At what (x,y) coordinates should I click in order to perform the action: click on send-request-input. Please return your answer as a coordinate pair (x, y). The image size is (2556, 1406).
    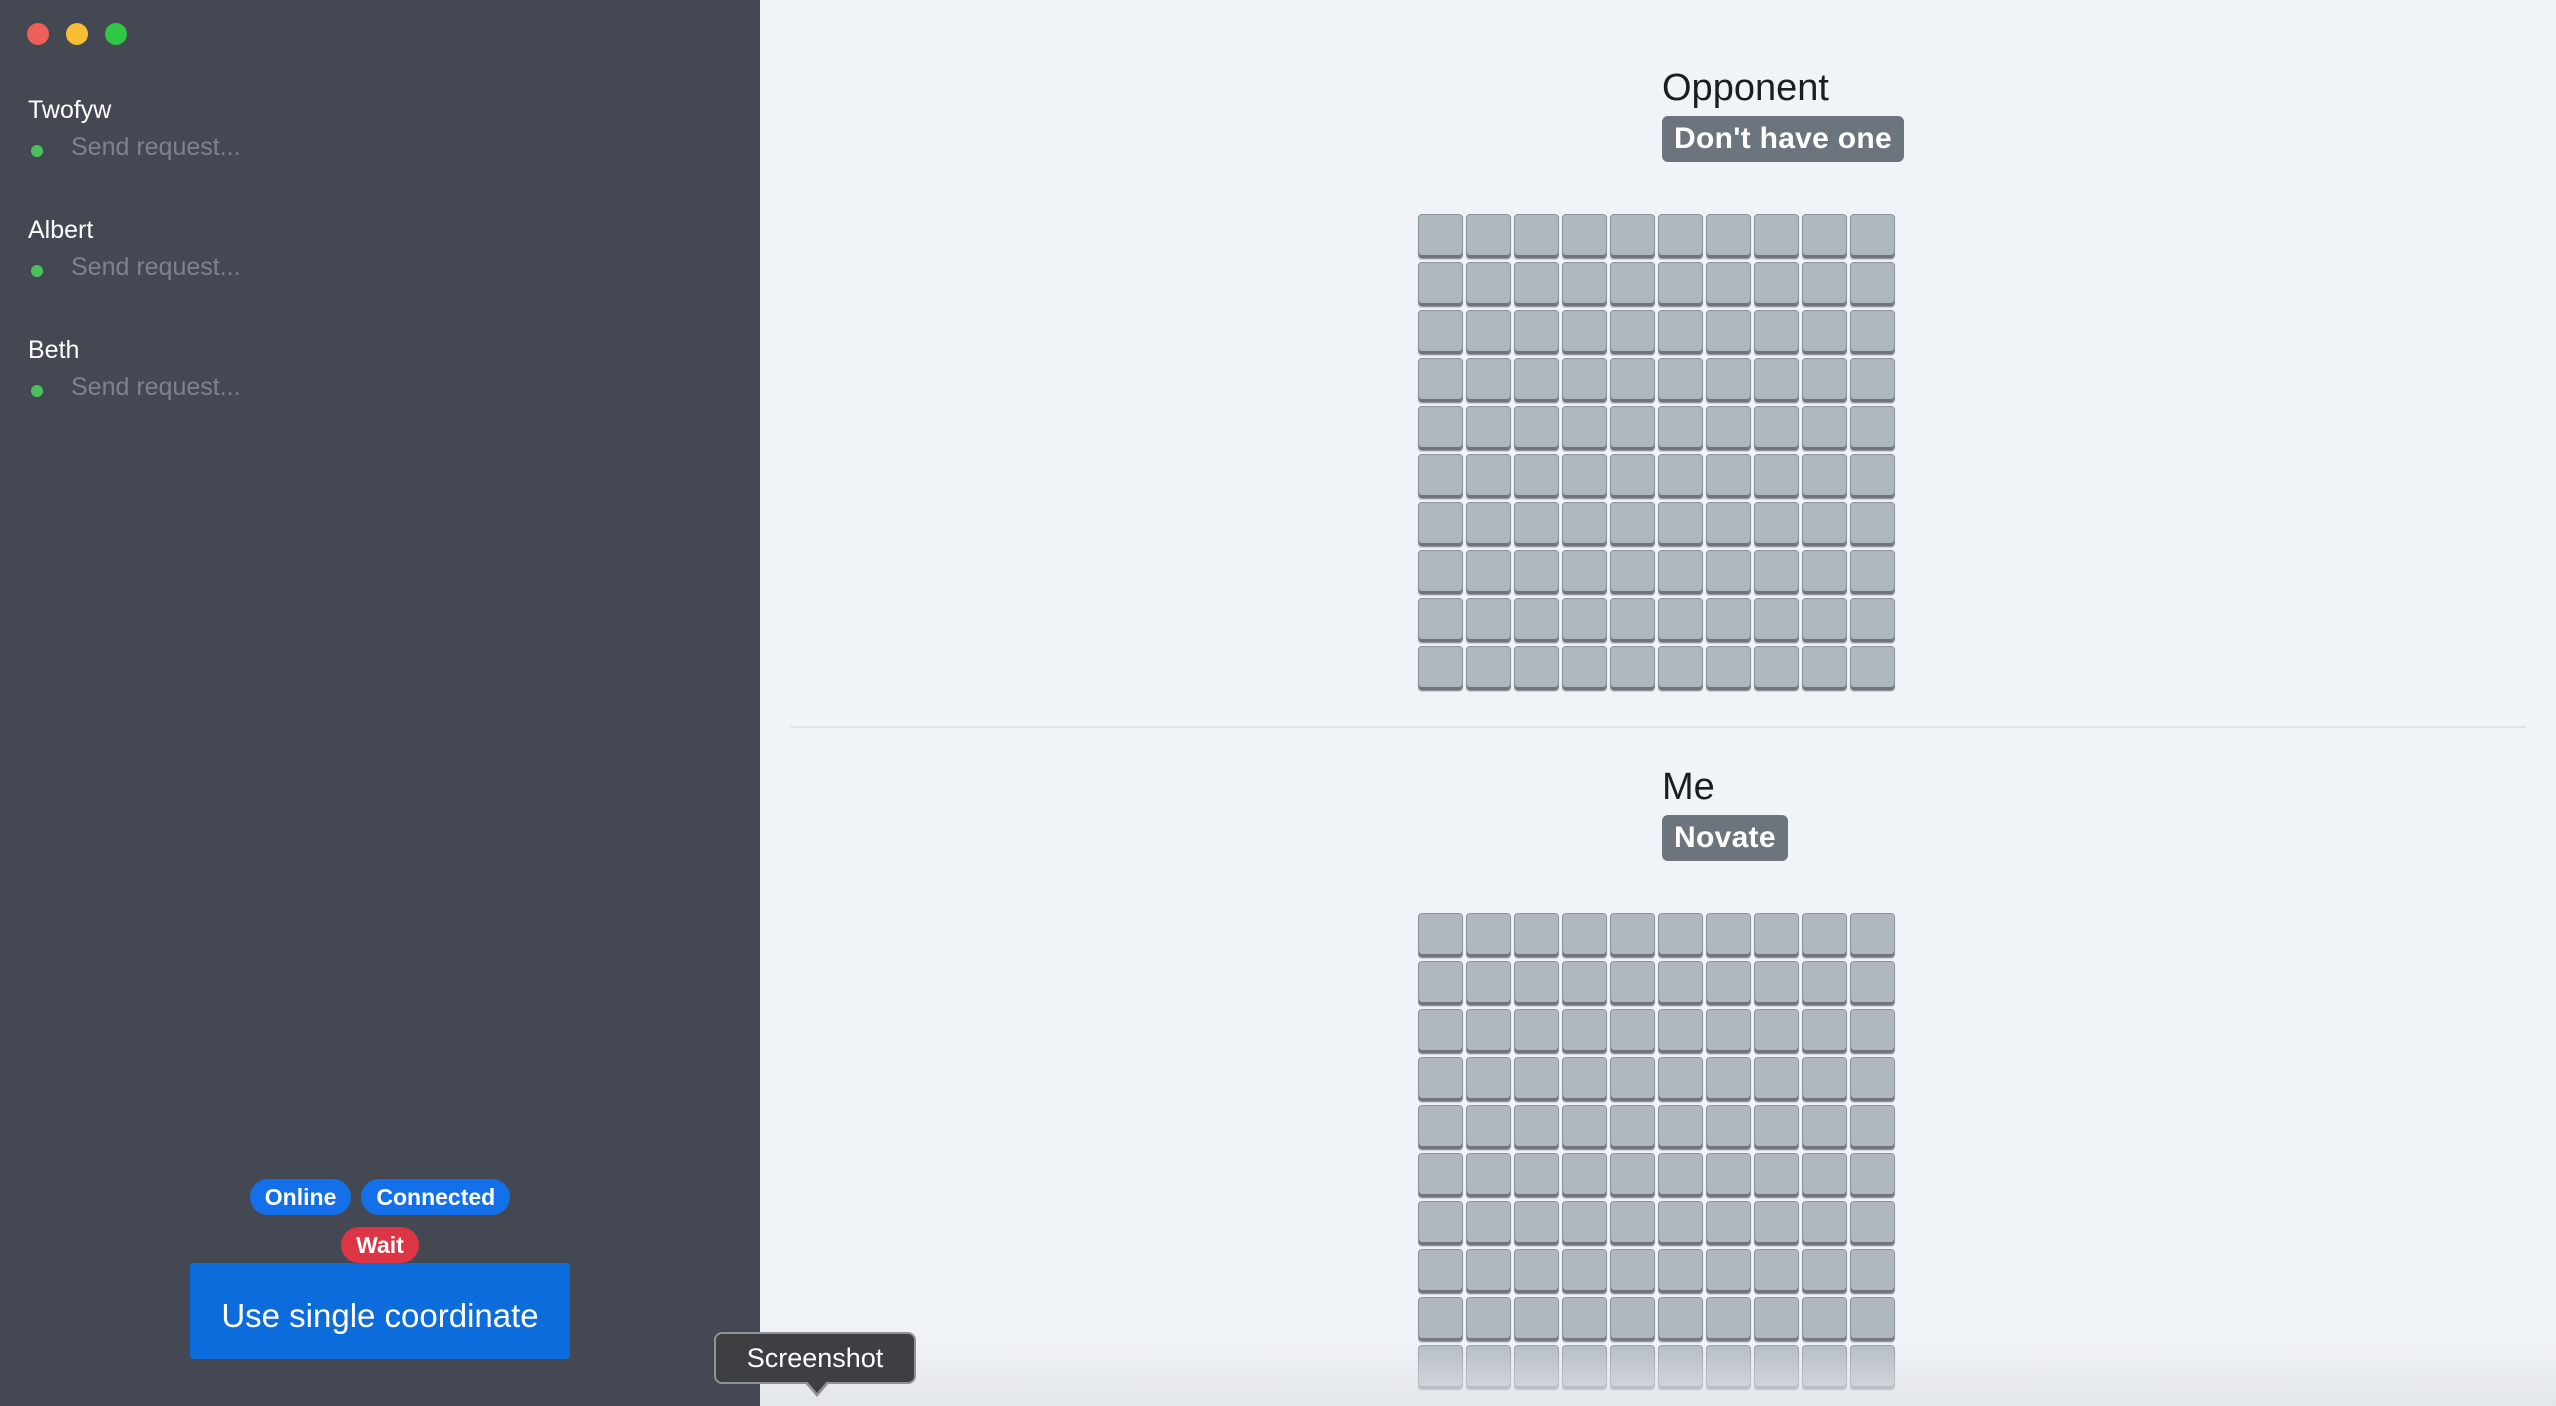
    Looking at the image, I should click on (271, 147).